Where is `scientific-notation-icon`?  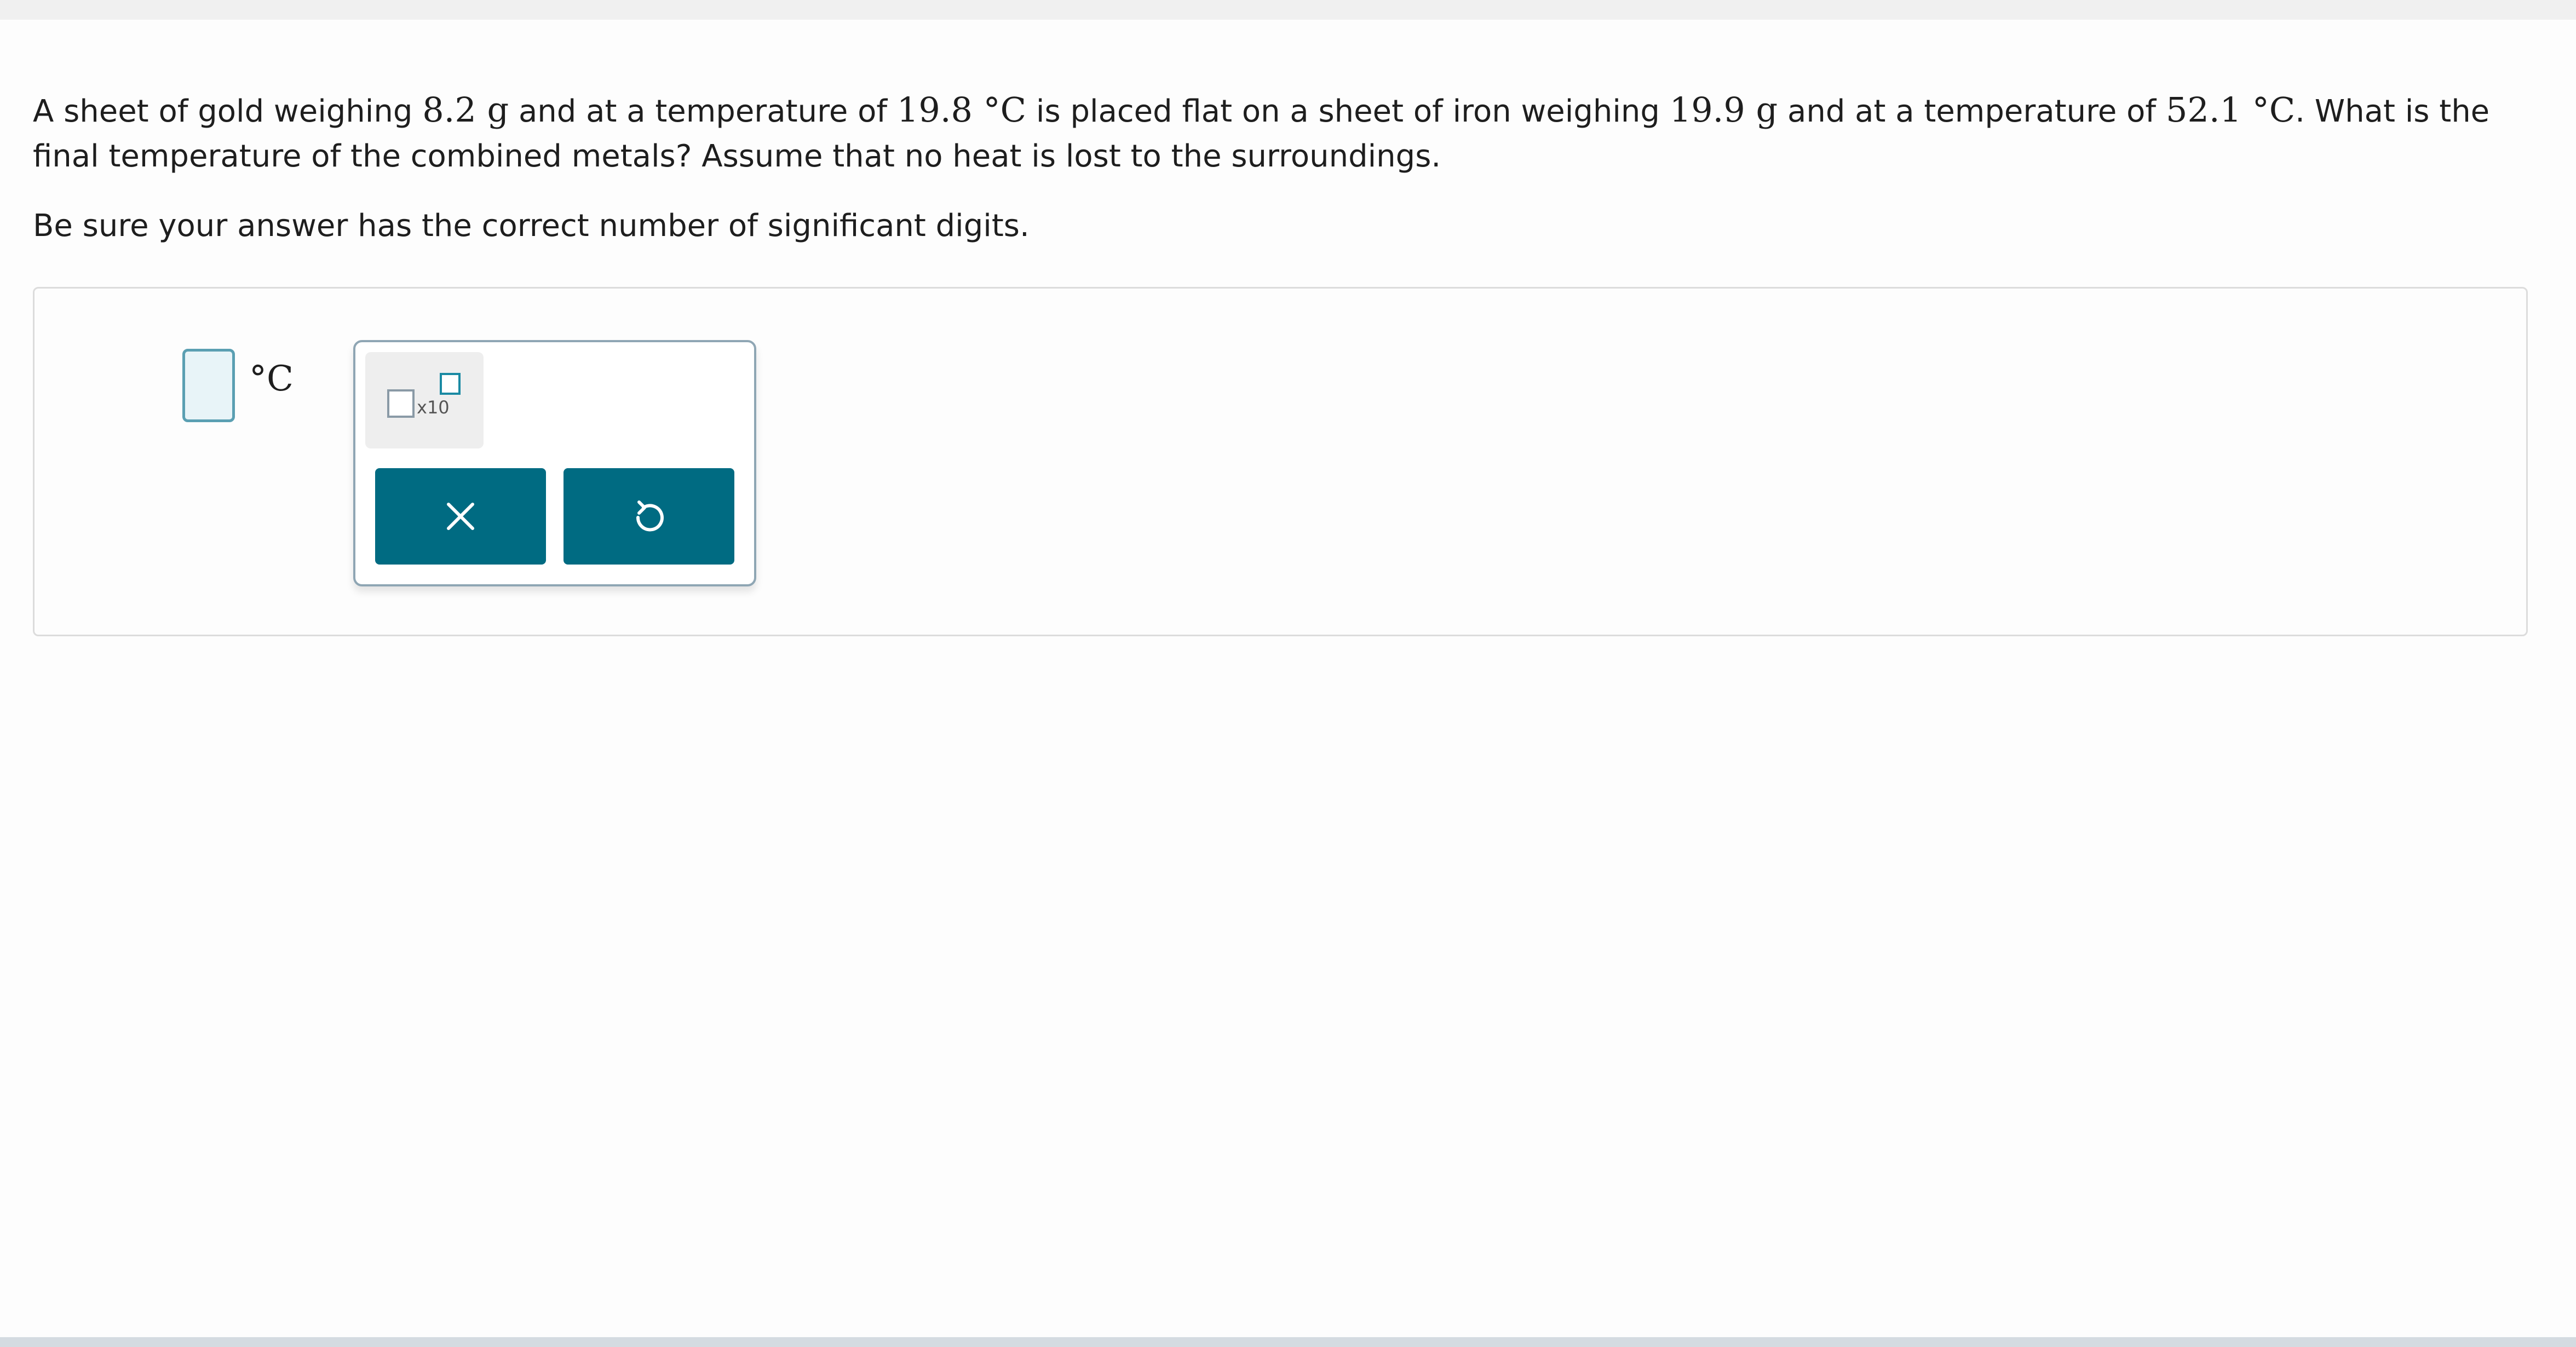
scientific-notation-icon is located at coordinates (401, 404).